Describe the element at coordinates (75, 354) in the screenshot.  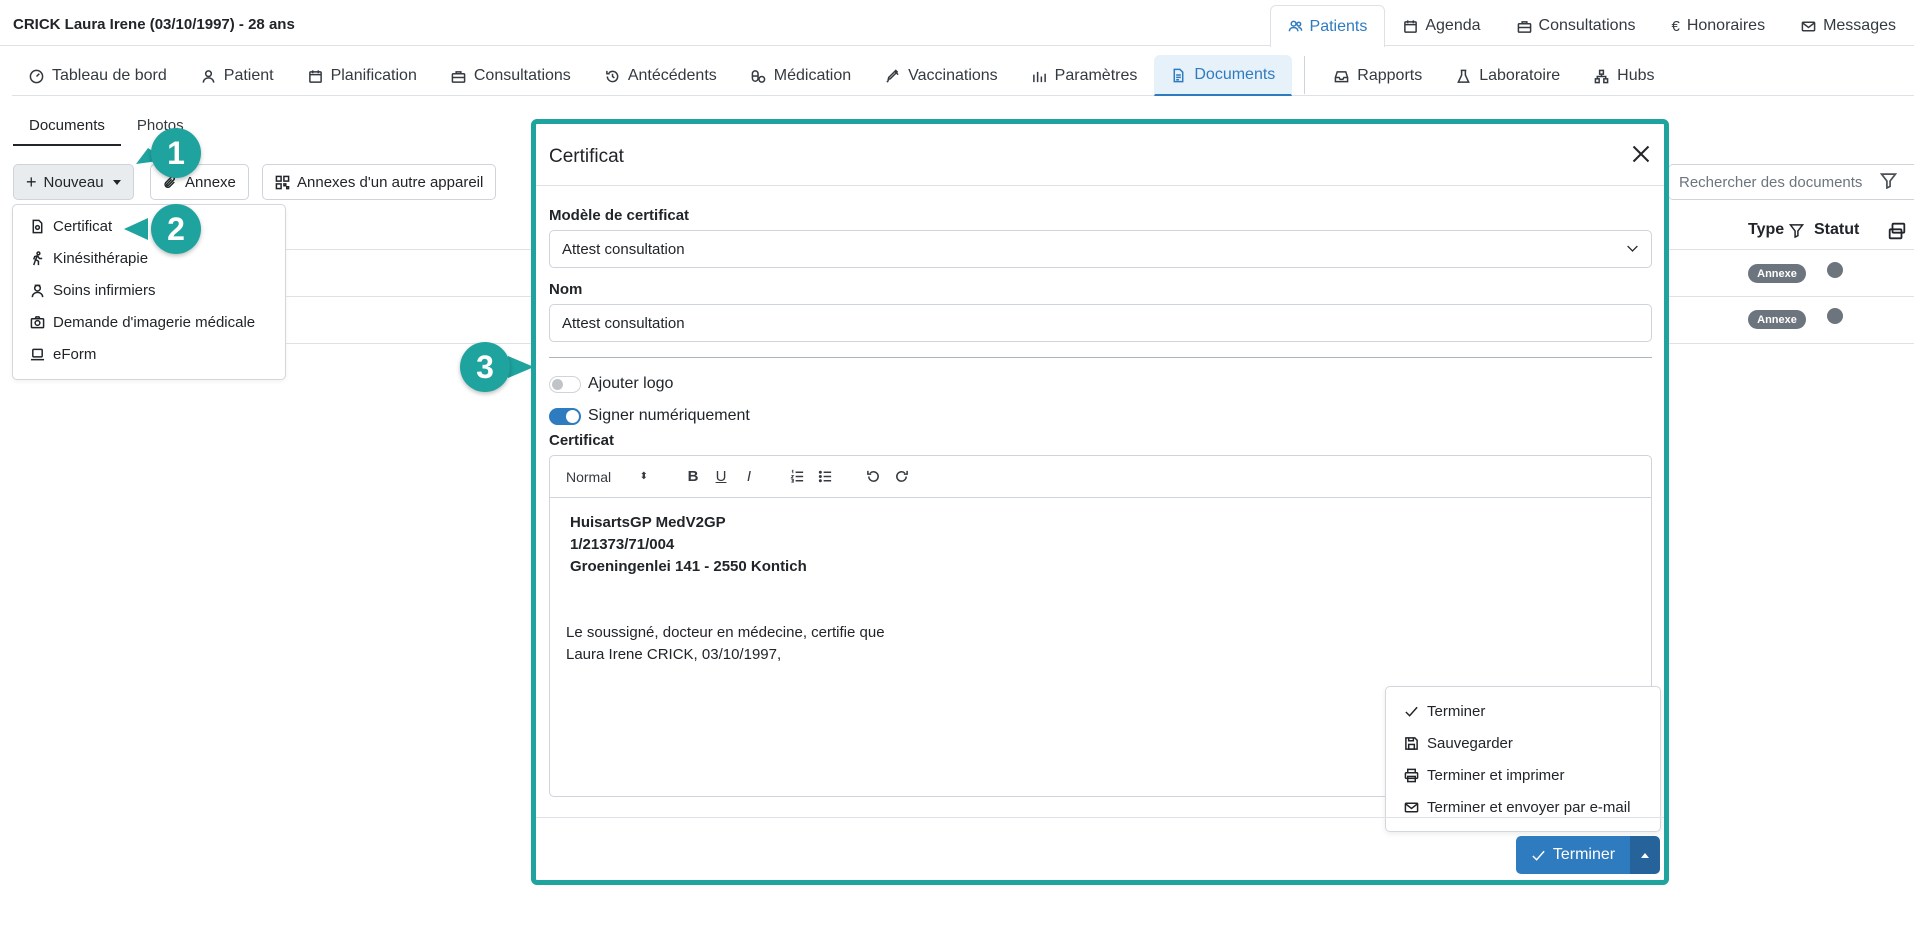
I see `menu-label: eForm` at that location.